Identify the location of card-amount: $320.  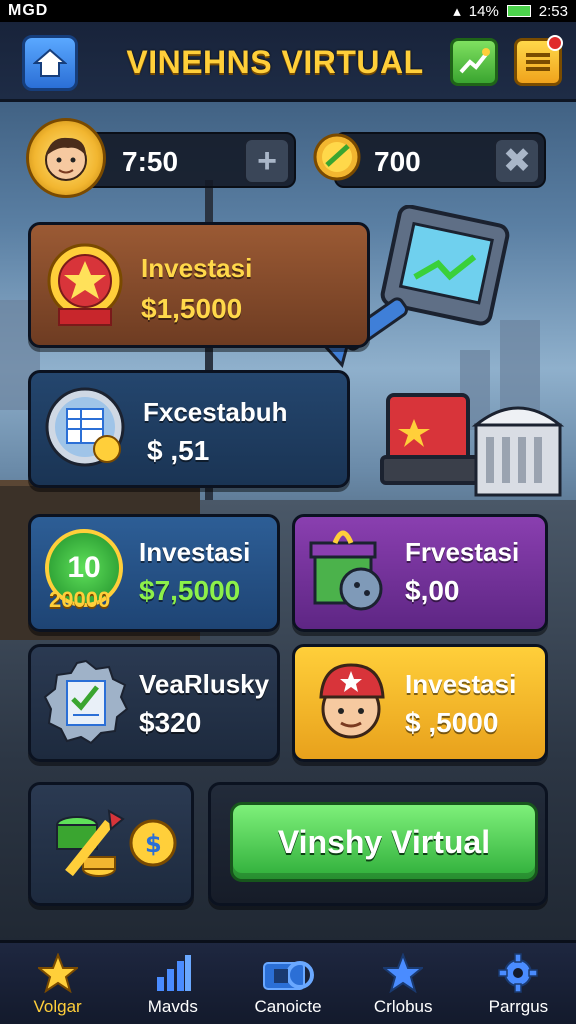
(170, 722).